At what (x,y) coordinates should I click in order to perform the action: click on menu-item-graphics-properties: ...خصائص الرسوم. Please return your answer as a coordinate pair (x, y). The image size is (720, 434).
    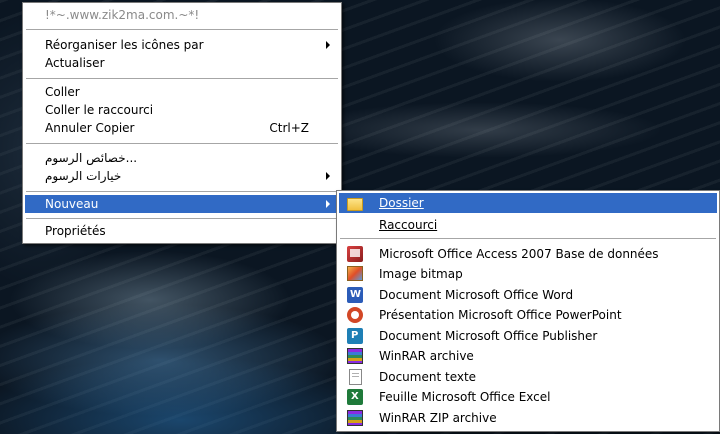
    Looking at the image, I should click on (182, 158).